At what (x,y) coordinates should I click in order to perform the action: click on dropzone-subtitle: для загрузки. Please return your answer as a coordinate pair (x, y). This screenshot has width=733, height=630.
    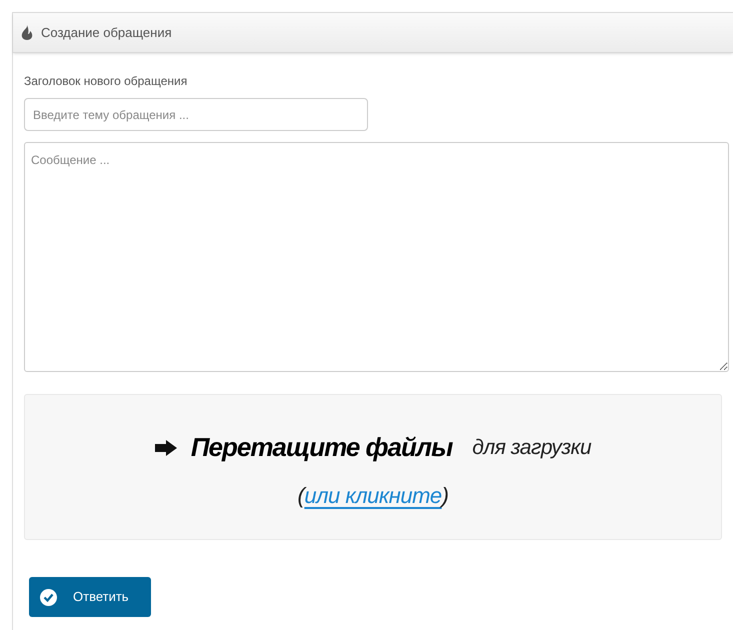
    Looking at the image, I should click on (532, 447).